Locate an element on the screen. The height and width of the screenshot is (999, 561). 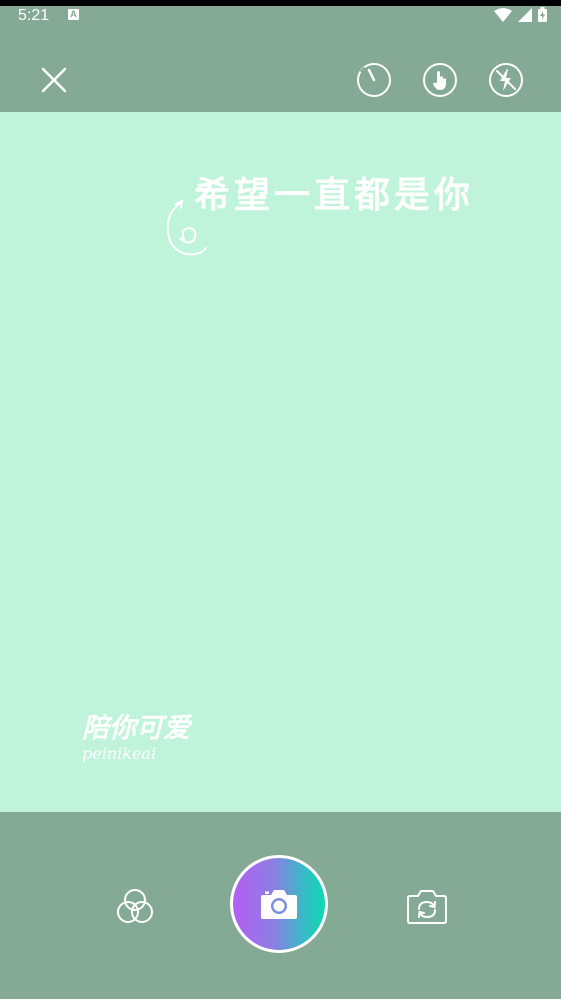
close-button is located at coordinates (54, 80).